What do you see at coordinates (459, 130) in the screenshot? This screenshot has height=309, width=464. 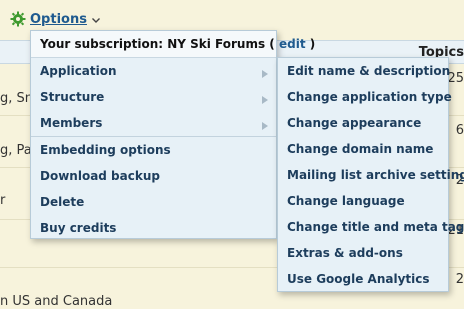 I see `row-topic-count: 6` at bounding box center [459, 130].